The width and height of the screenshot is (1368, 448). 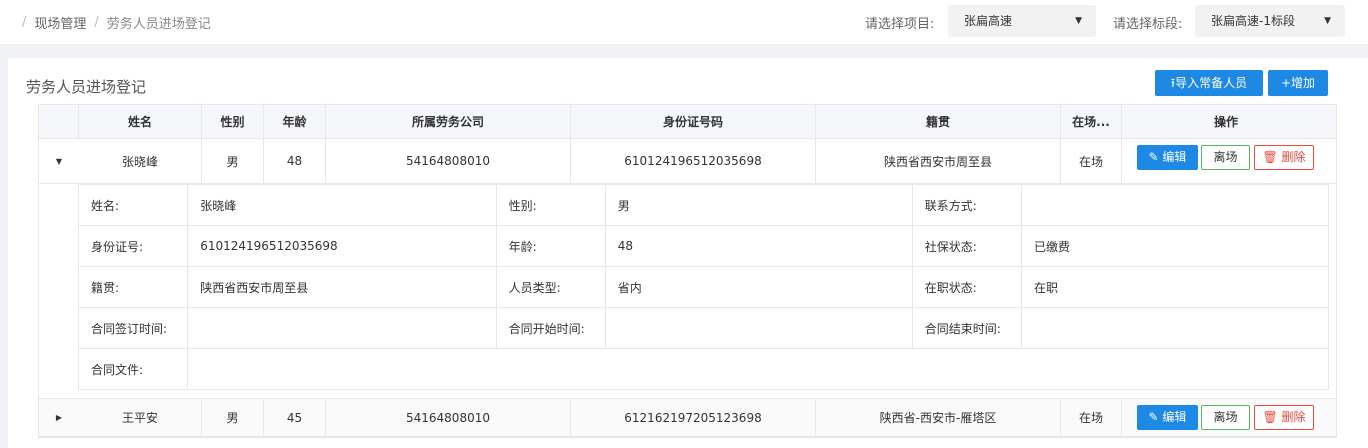 I want to click on cell-age: 45, so click(x=295, y=417).